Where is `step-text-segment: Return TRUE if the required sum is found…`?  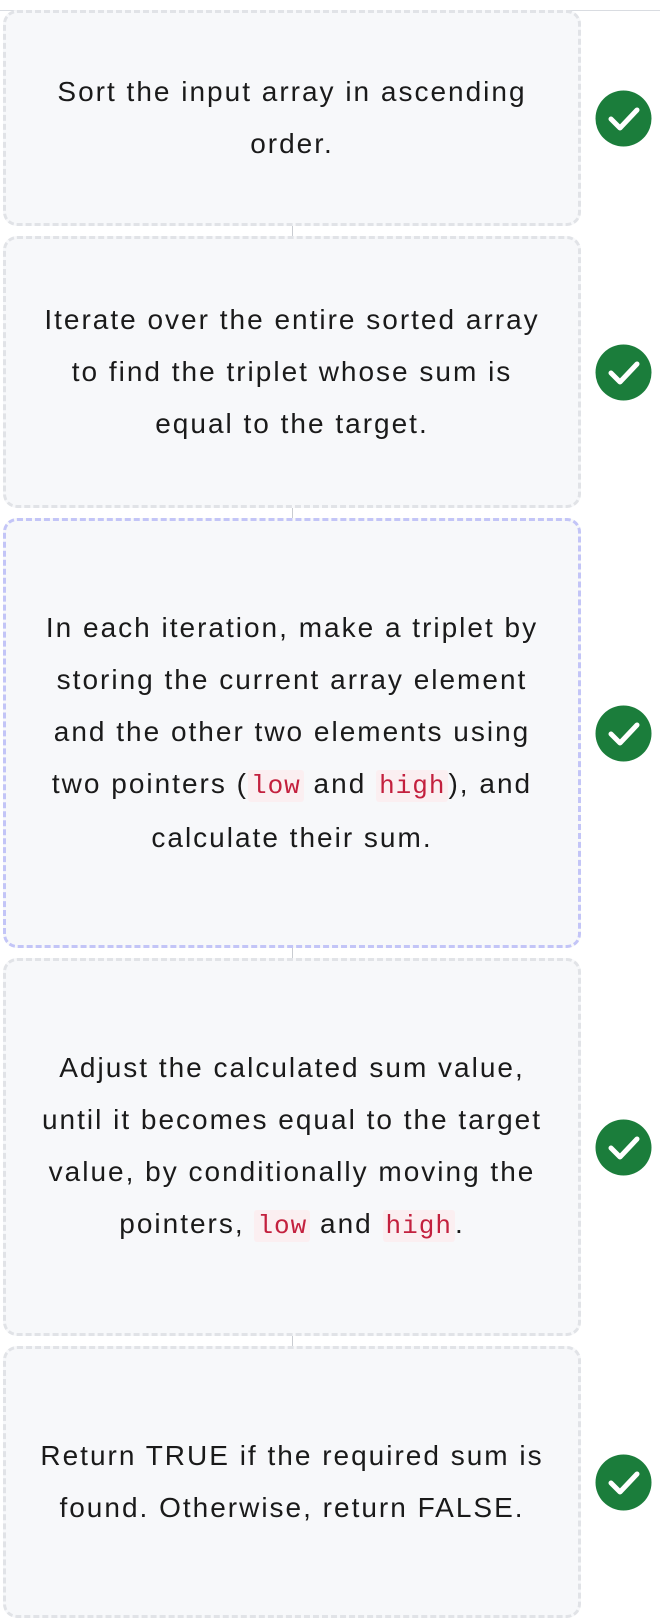 step-text-segment: Return TRUE if the required sum is found… is located at coordinates (292, 1481).